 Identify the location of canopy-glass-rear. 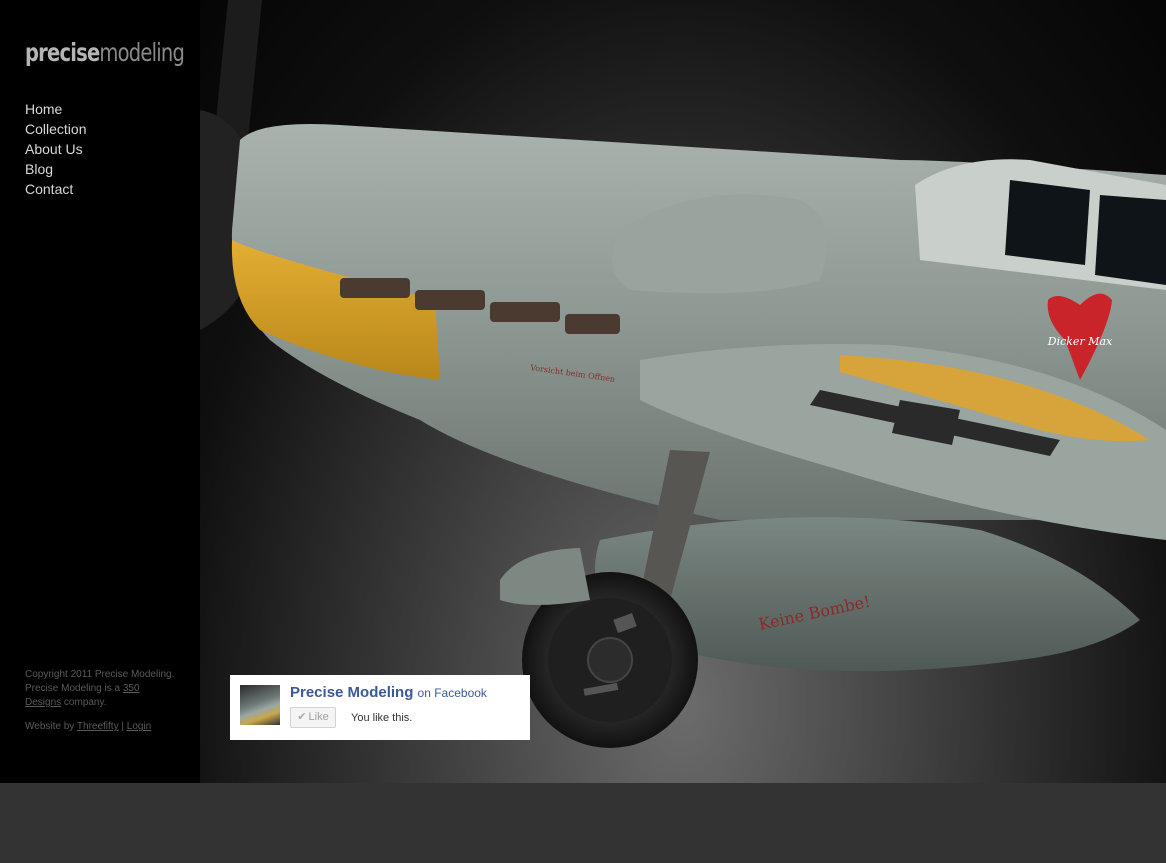
(1130, 240).